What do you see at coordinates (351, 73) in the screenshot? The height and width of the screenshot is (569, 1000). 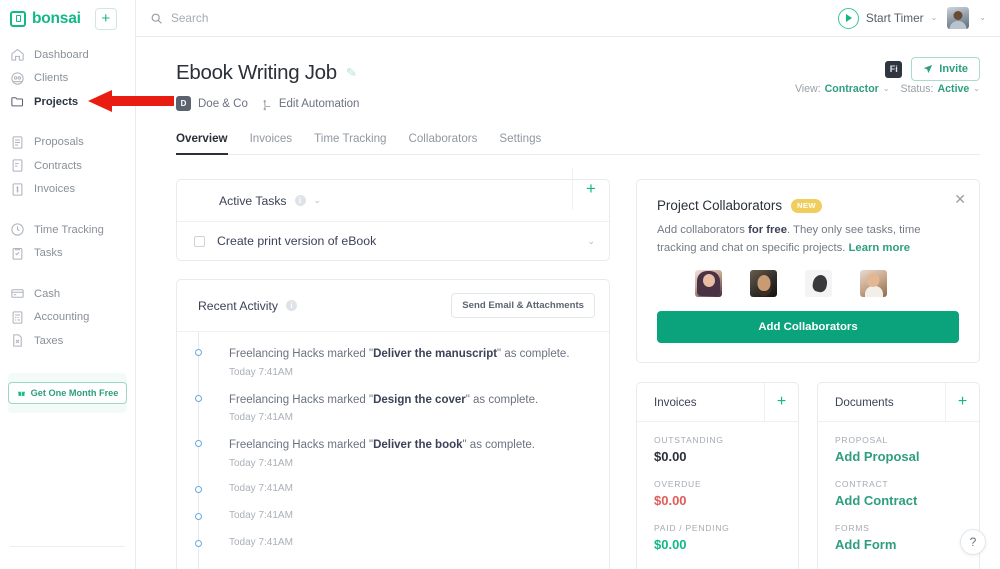 I see `edit-title-pencil-icon: ✎` at bounding box center [351, 73].